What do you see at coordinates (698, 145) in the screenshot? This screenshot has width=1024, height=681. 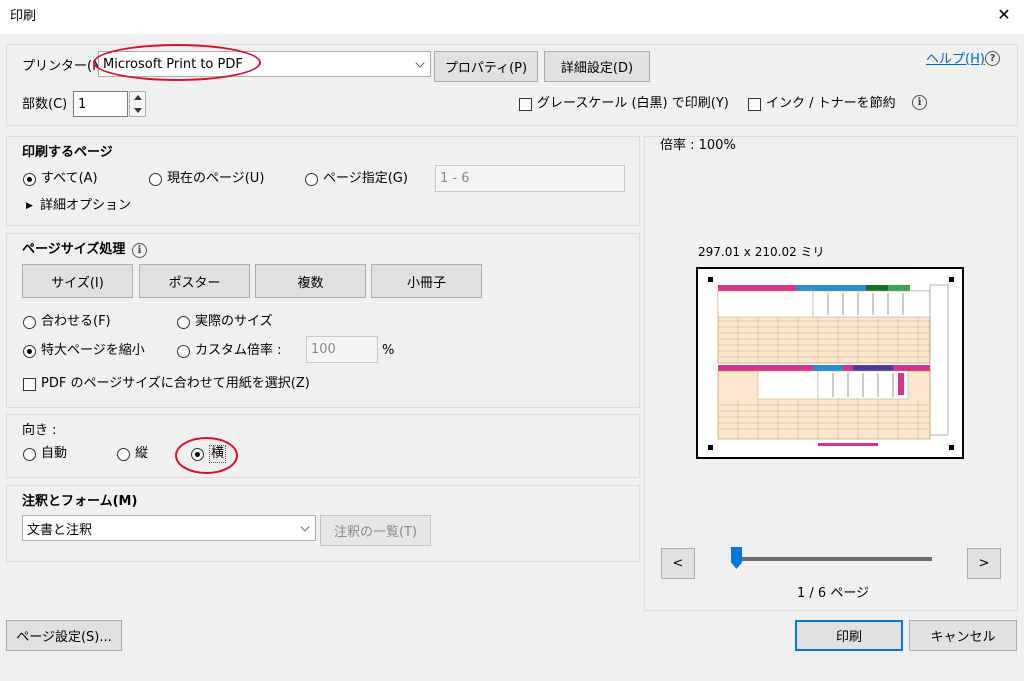 I see `zoom-label: 倍率 : 100%` at bounding box center [698, 145].